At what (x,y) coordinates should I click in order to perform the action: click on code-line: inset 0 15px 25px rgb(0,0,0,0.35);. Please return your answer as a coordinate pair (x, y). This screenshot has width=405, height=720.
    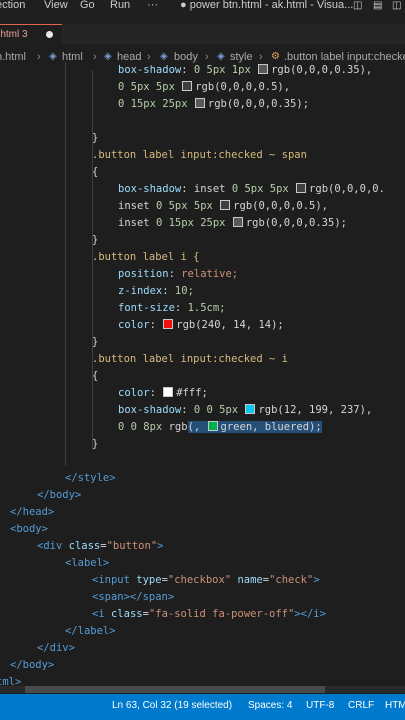
    Looking at the image, I should click on (232, 223).